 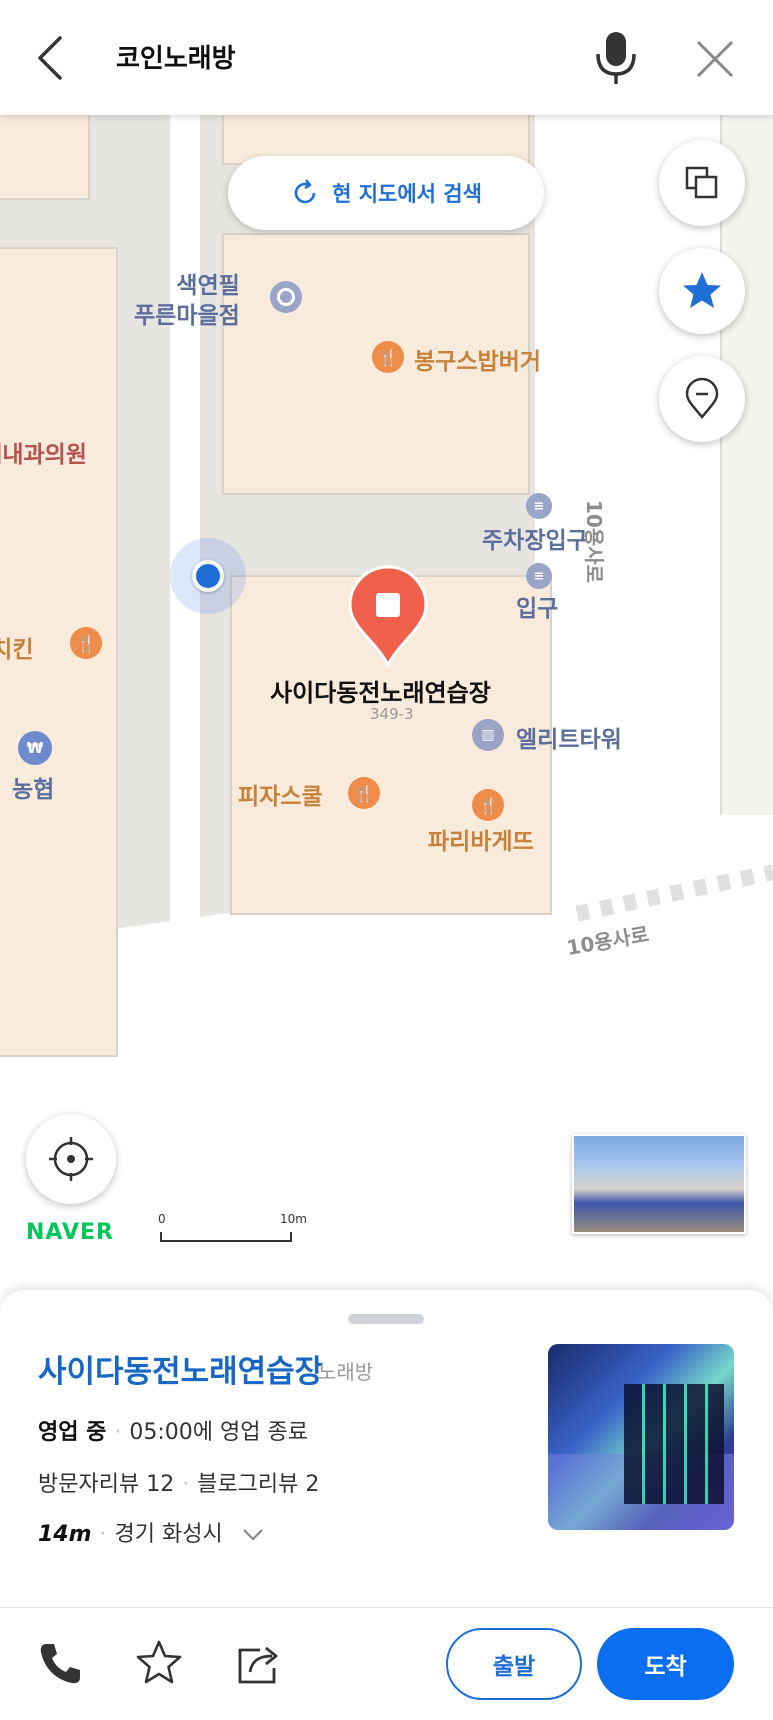 I want to click on place-photo, so click(x=641, y=1437).